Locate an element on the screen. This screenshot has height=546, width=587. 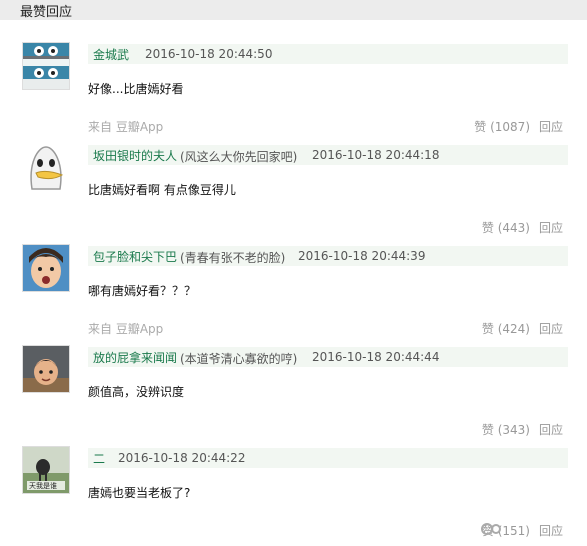
comment-time: 2016-10-18 20:44:39 is located at coordinates (362, 256).